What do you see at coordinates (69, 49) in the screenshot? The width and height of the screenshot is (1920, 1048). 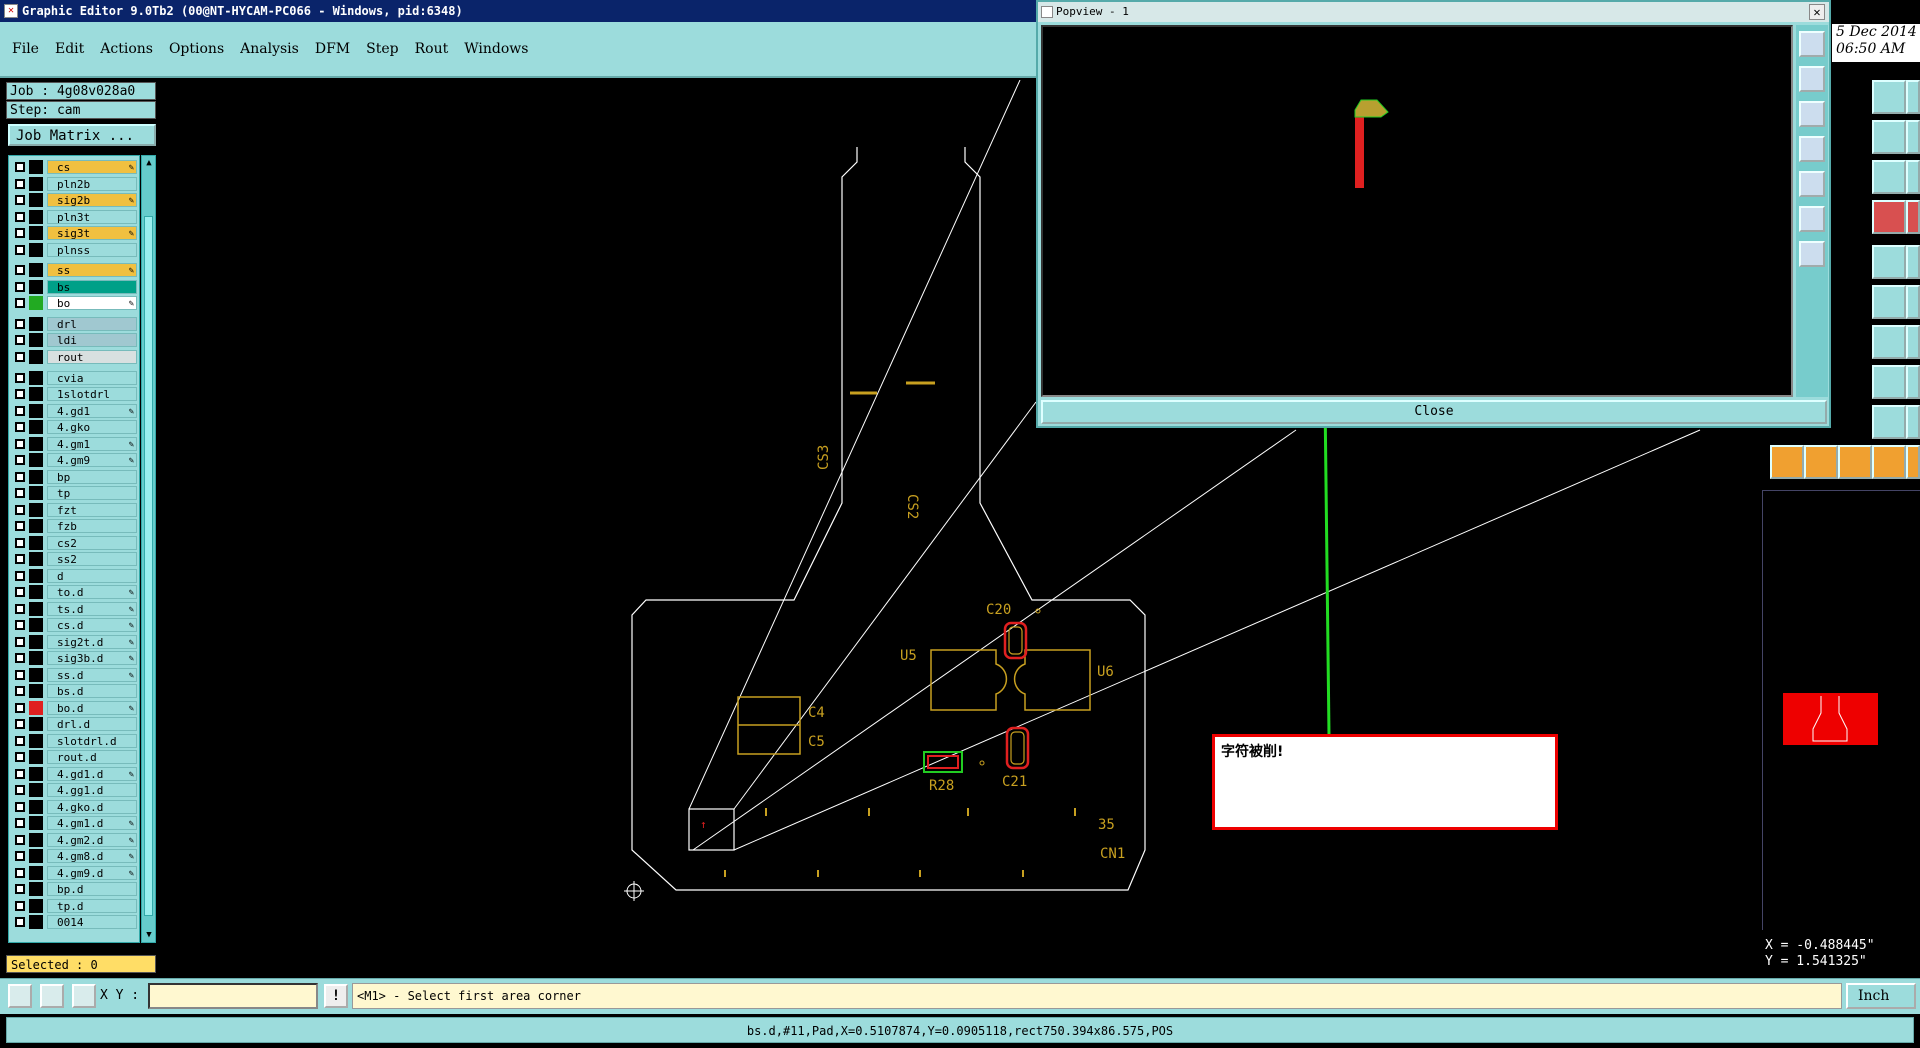 I see `menu-edit: Edit` at bounding box center [69, 49].